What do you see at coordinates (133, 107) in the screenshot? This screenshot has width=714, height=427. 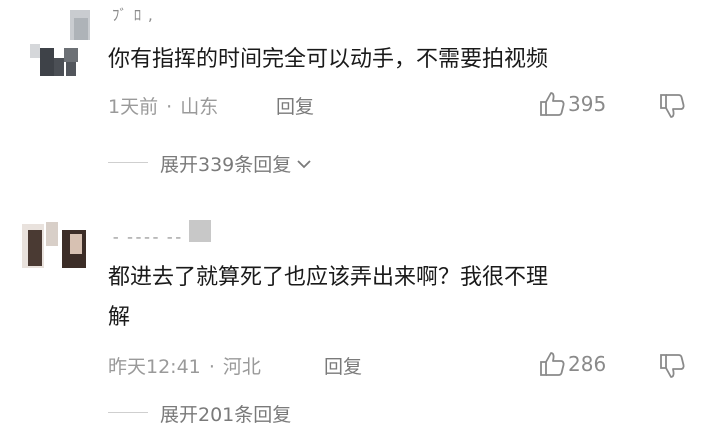 I see `comment-time: 1天前` at bounding box center [133, 107].